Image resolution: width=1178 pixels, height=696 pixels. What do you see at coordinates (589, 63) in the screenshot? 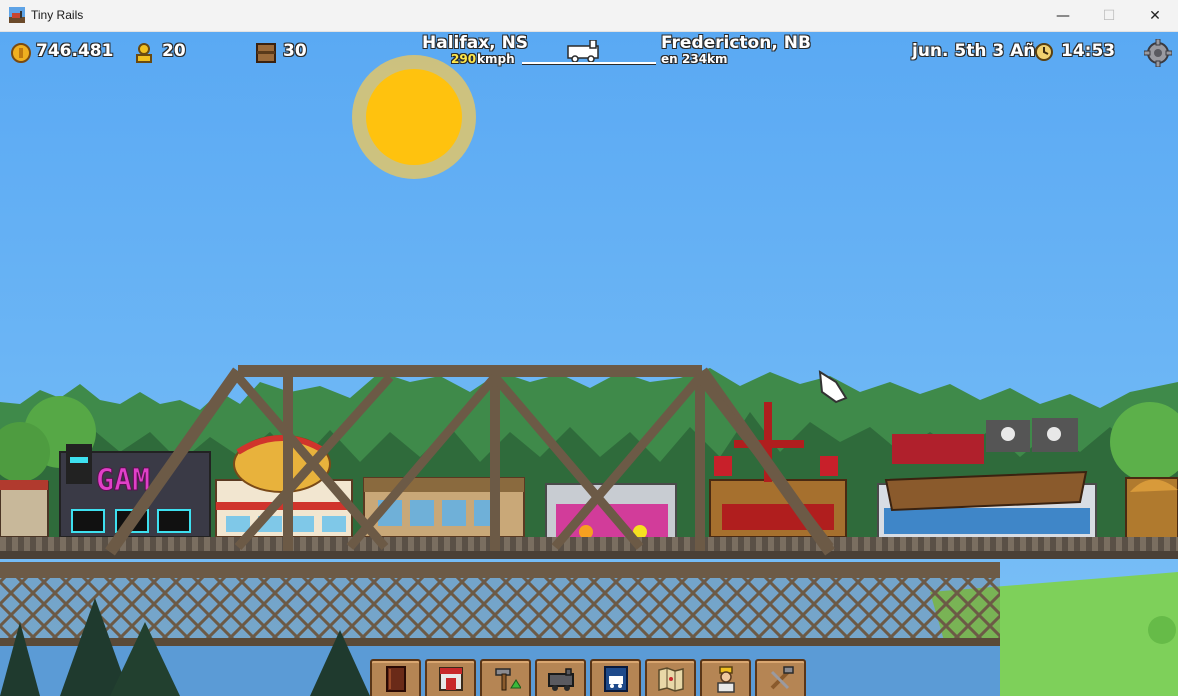
I see `route-progress-track` at bounding box center [589, 63].